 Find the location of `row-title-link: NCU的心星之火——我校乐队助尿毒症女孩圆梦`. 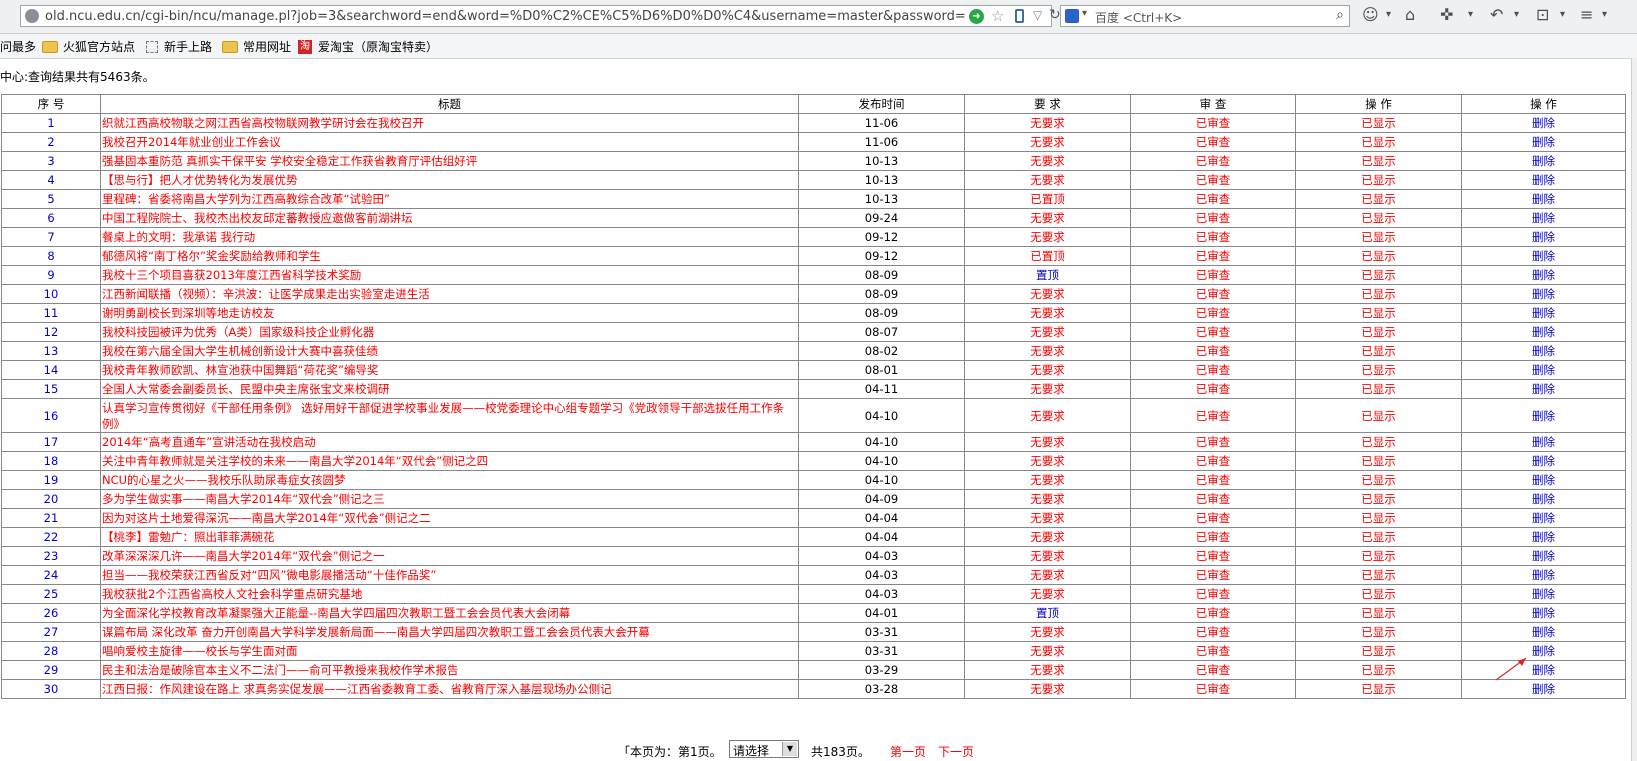

row-title-link: NCU的心星之火——我校乐队助尿毒症女孩圆梦 is located at coordinates (449, 480).